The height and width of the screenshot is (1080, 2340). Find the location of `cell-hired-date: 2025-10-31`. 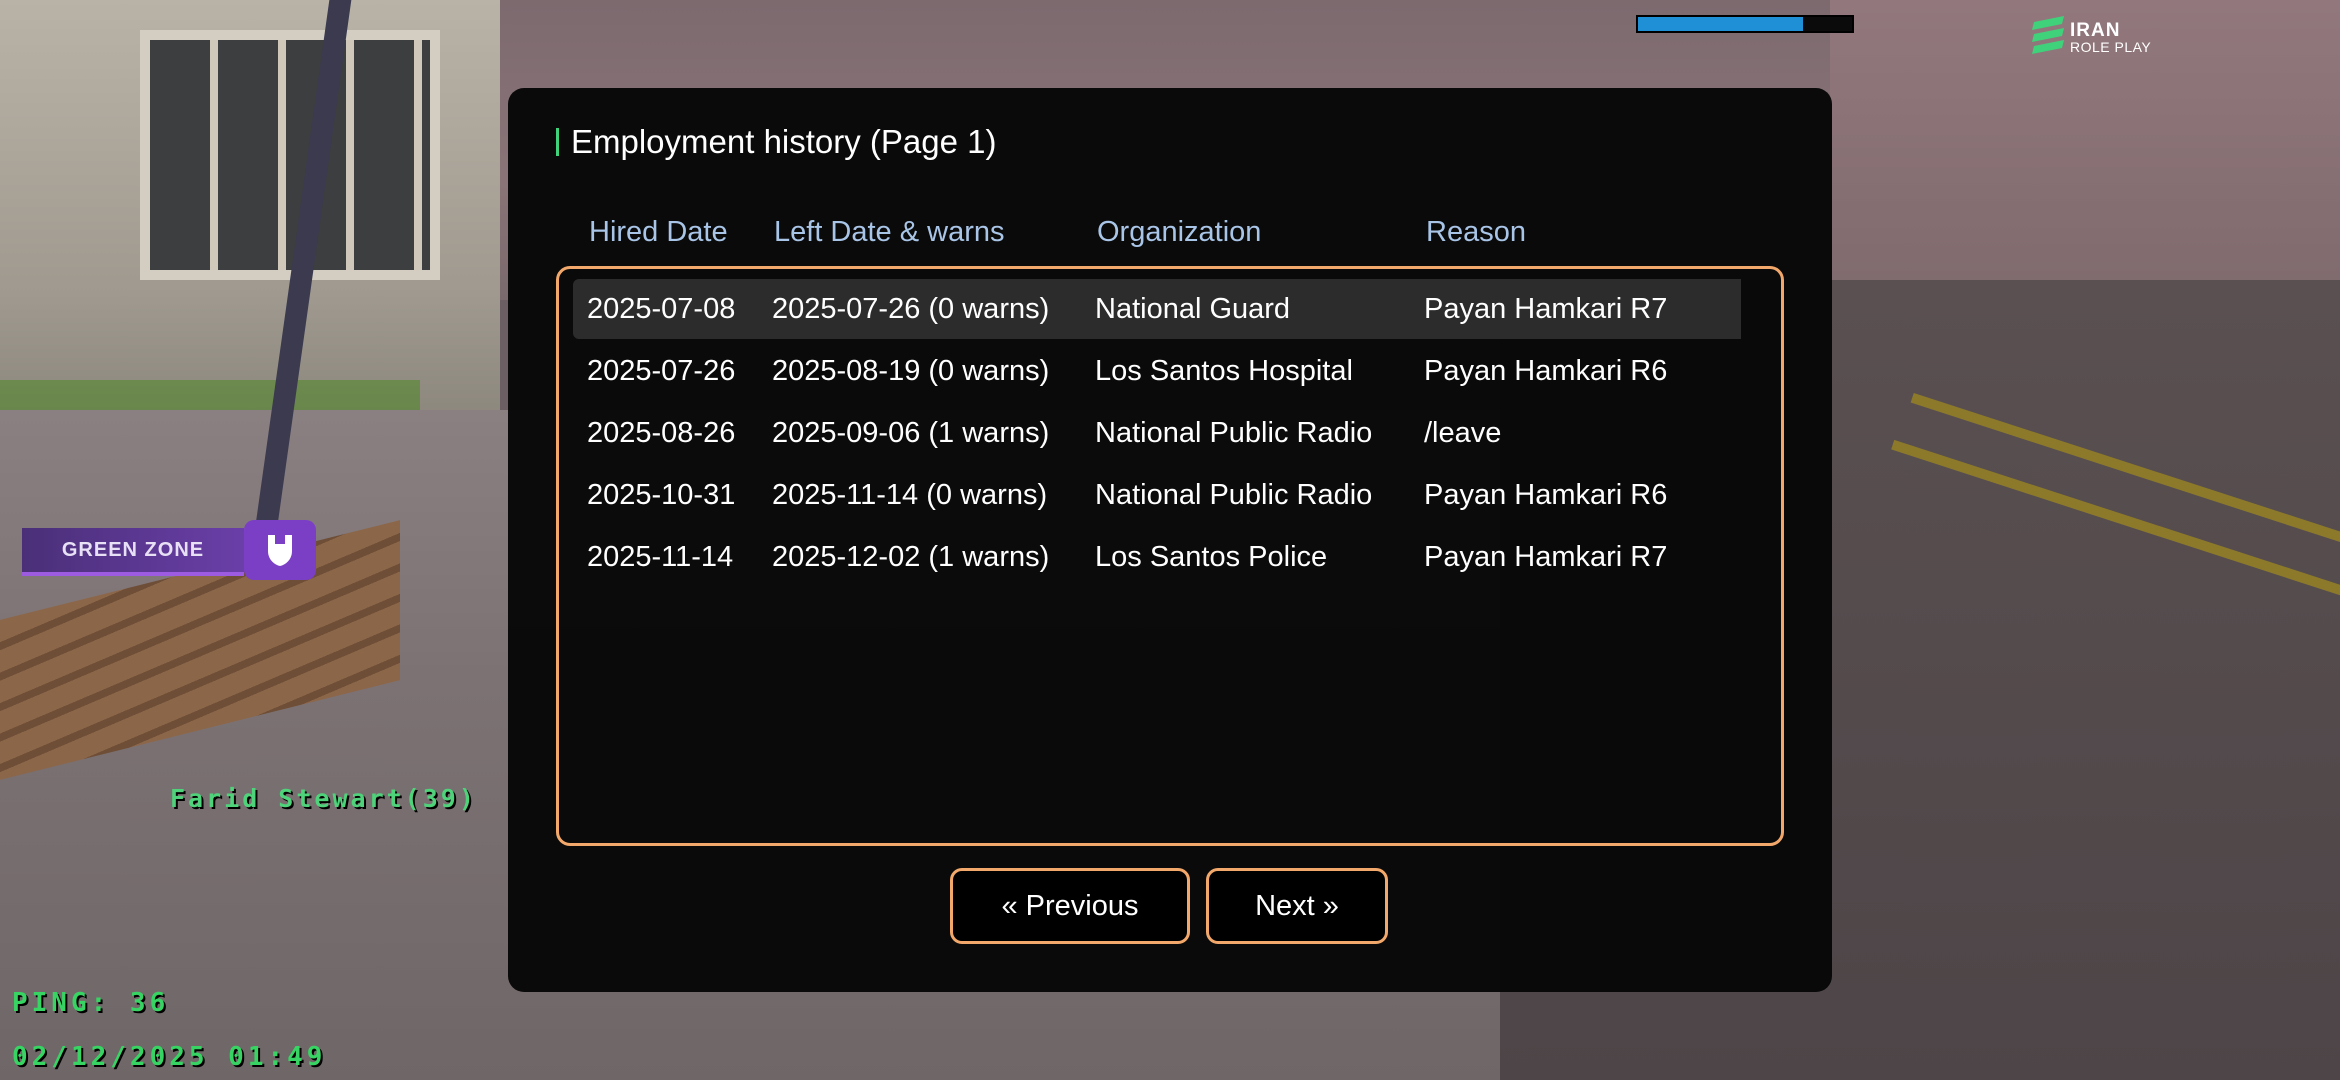

cell-hired-date: 2025-10-31 is located at coordinates (661, 495).